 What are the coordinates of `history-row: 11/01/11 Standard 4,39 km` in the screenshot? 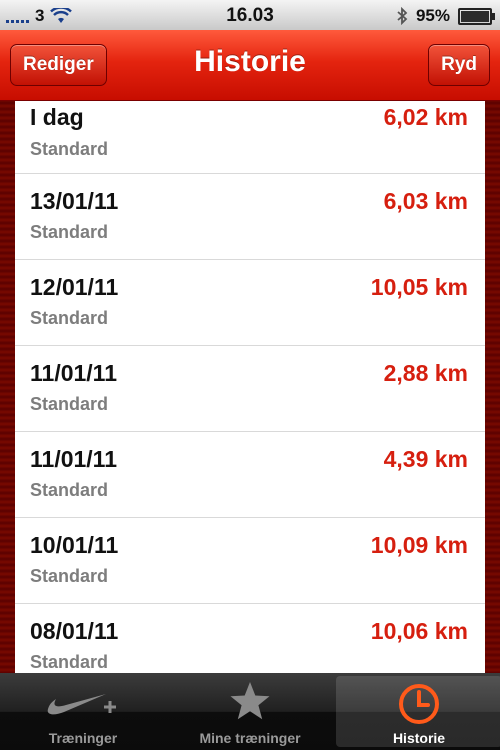 It's located at (250, 475).